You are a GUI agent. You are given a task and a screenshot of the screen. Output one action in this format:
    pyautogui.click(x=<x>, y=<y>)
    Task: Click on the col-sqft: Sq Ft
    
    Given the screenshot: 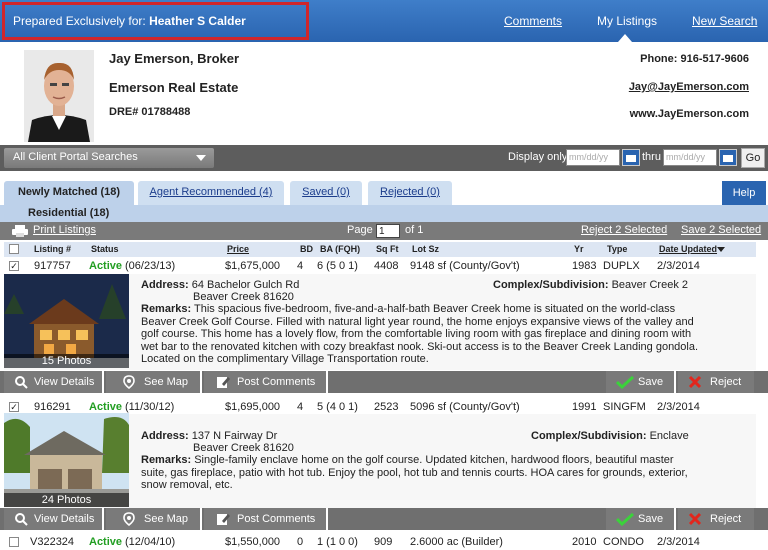 What is the action you would take?
    pyautogui.click(x=387, y=249)
    